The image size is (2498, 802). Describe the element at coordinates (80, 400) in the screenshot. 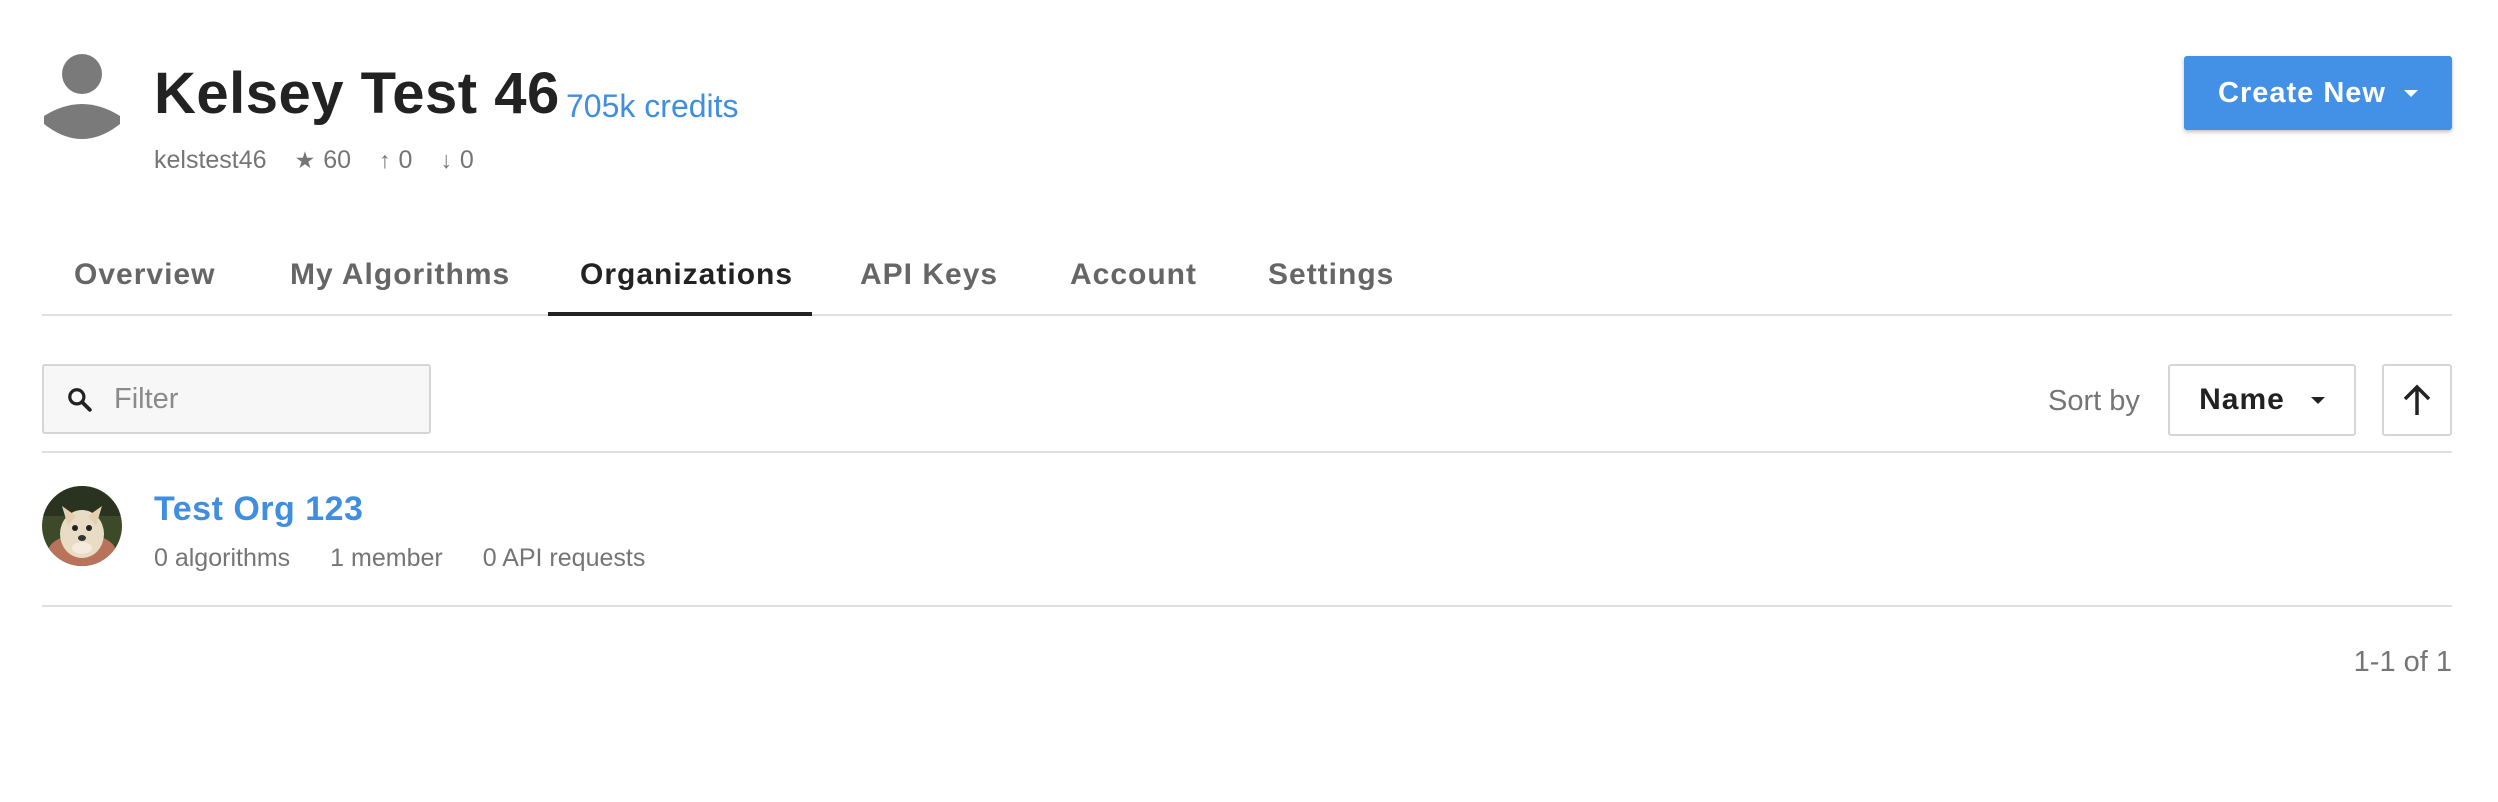

I see `search-icon` at that location.